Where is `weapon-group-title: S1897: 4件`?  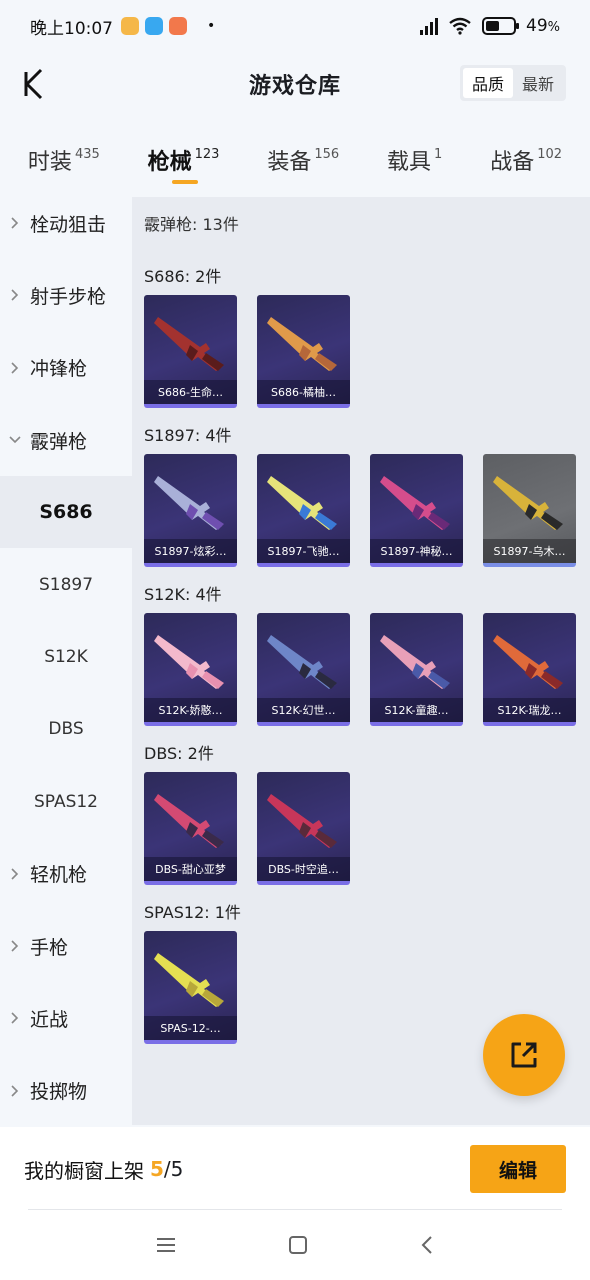 weapon-group-title: S1897: 4件 is located at coordinates (188, 435).